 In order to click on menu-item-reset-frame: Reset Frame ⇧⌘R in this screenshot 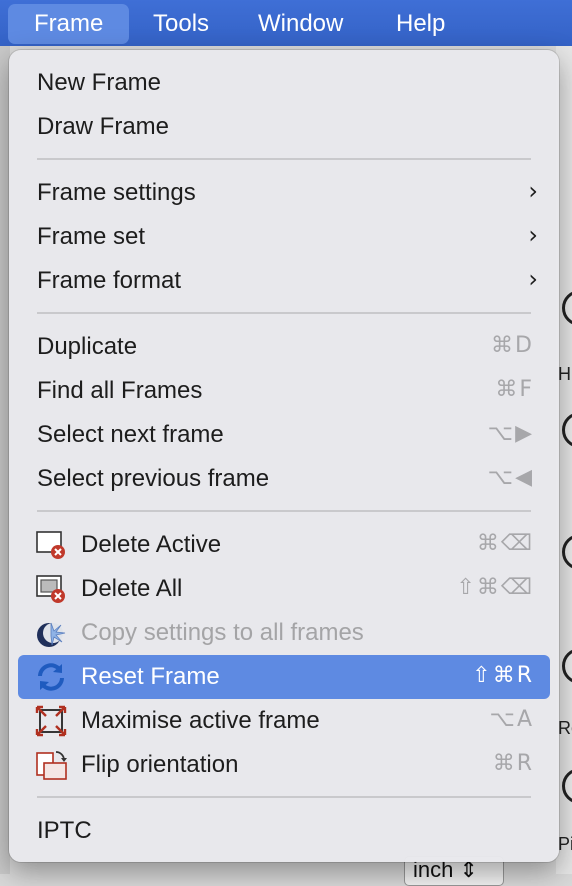, I will do `click(284, 677)`.